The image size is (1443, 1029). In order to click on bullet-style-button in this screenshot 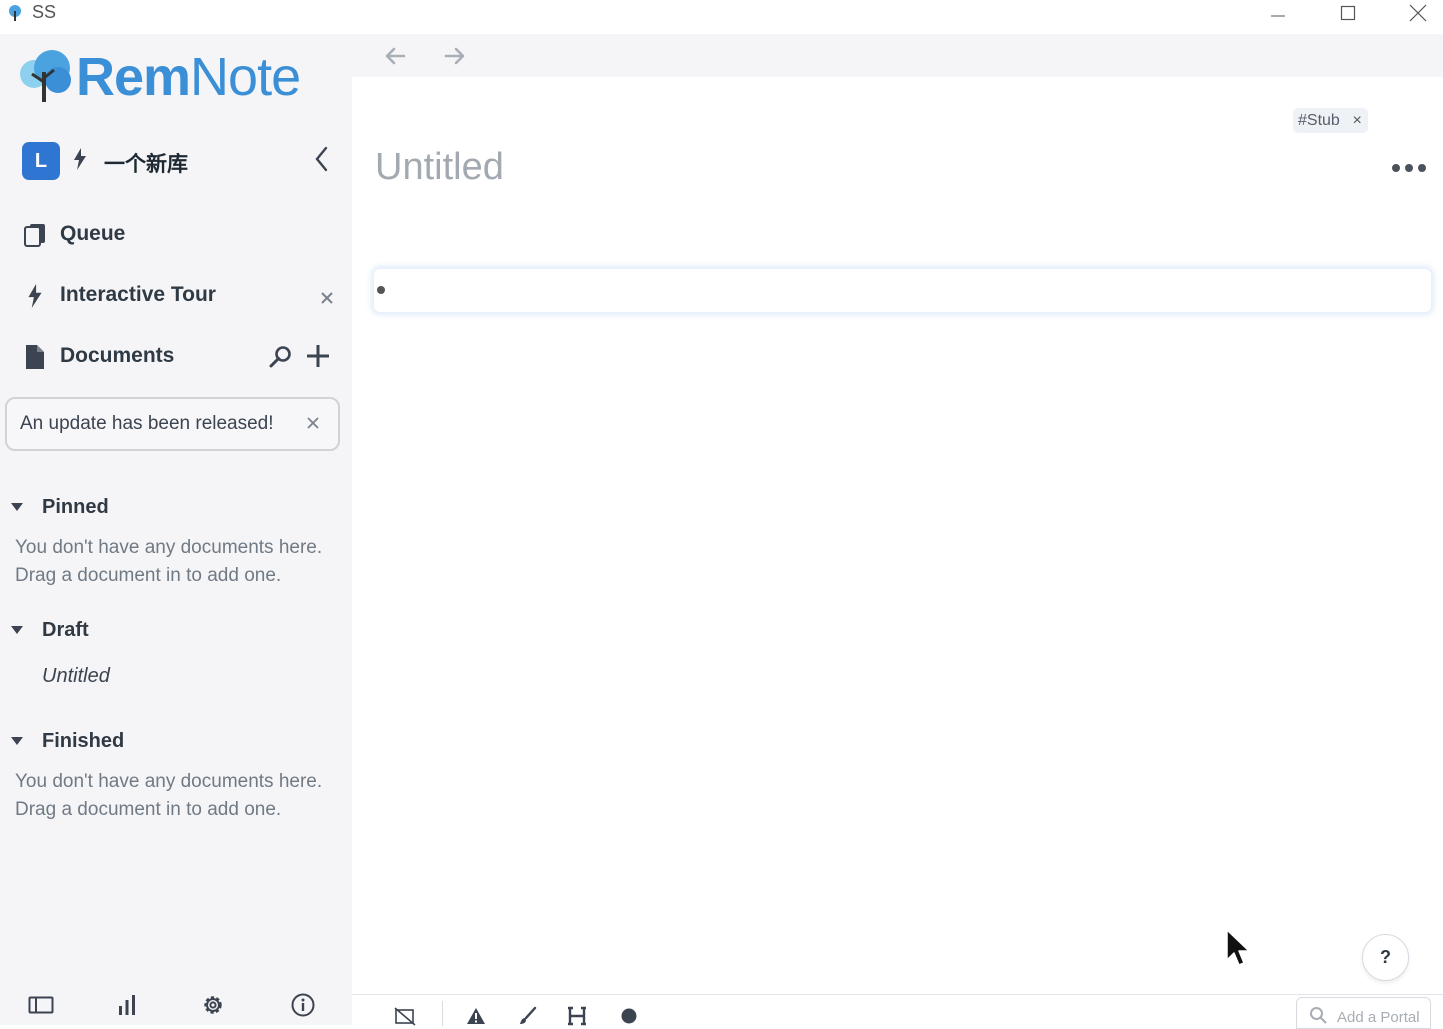, I will do `click(629, 1016)`.